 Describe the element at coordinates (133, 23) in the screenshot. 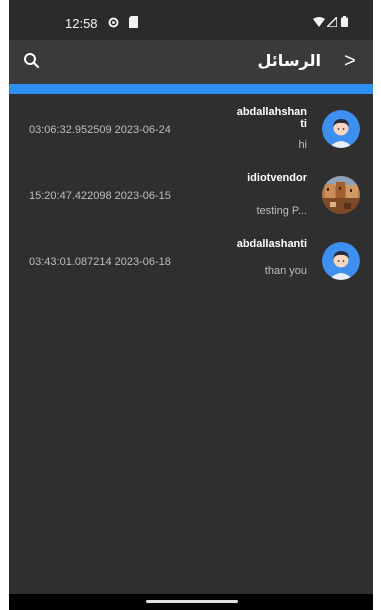

I see `sd-card-icon` at that location.